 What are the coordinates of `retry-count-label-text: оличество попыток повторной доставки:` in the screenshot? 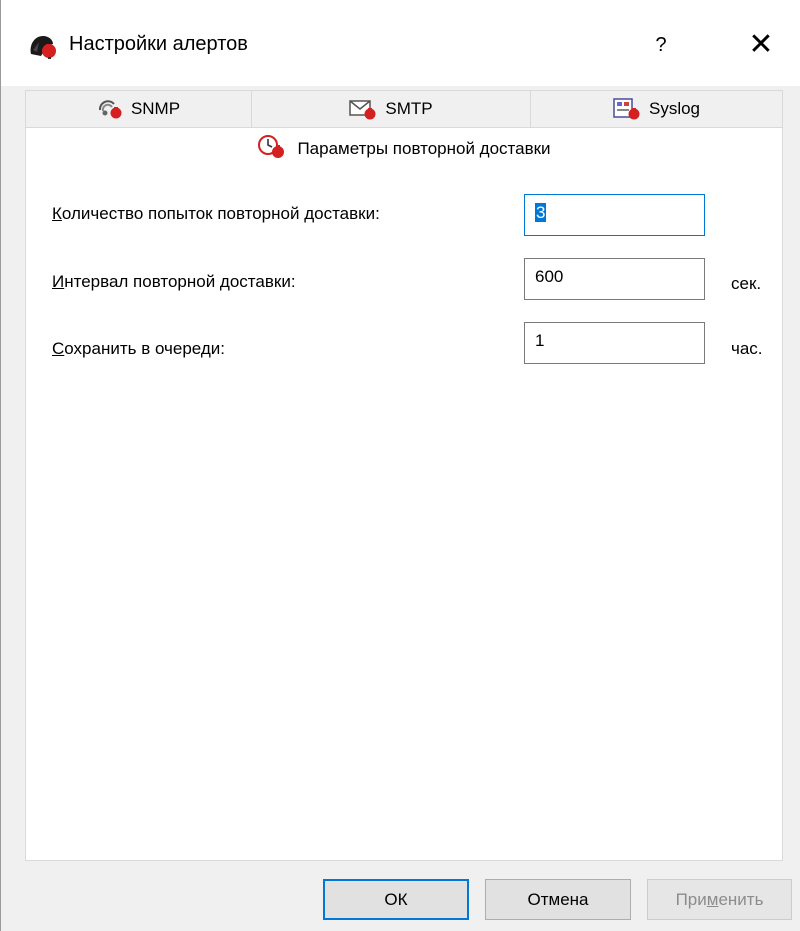 It's located at (220, 213).